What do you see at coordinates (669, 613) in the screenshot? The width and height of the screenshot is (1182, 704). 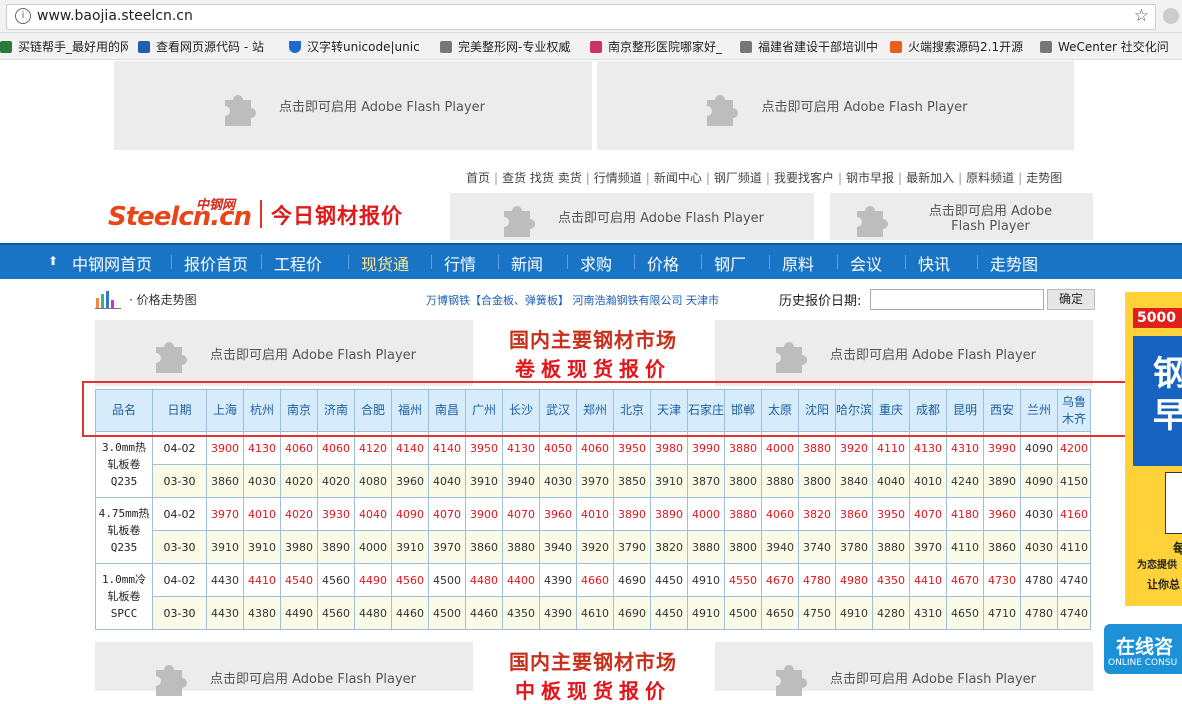 I see `price-cell: 4450` at bounding box center [669, 613].